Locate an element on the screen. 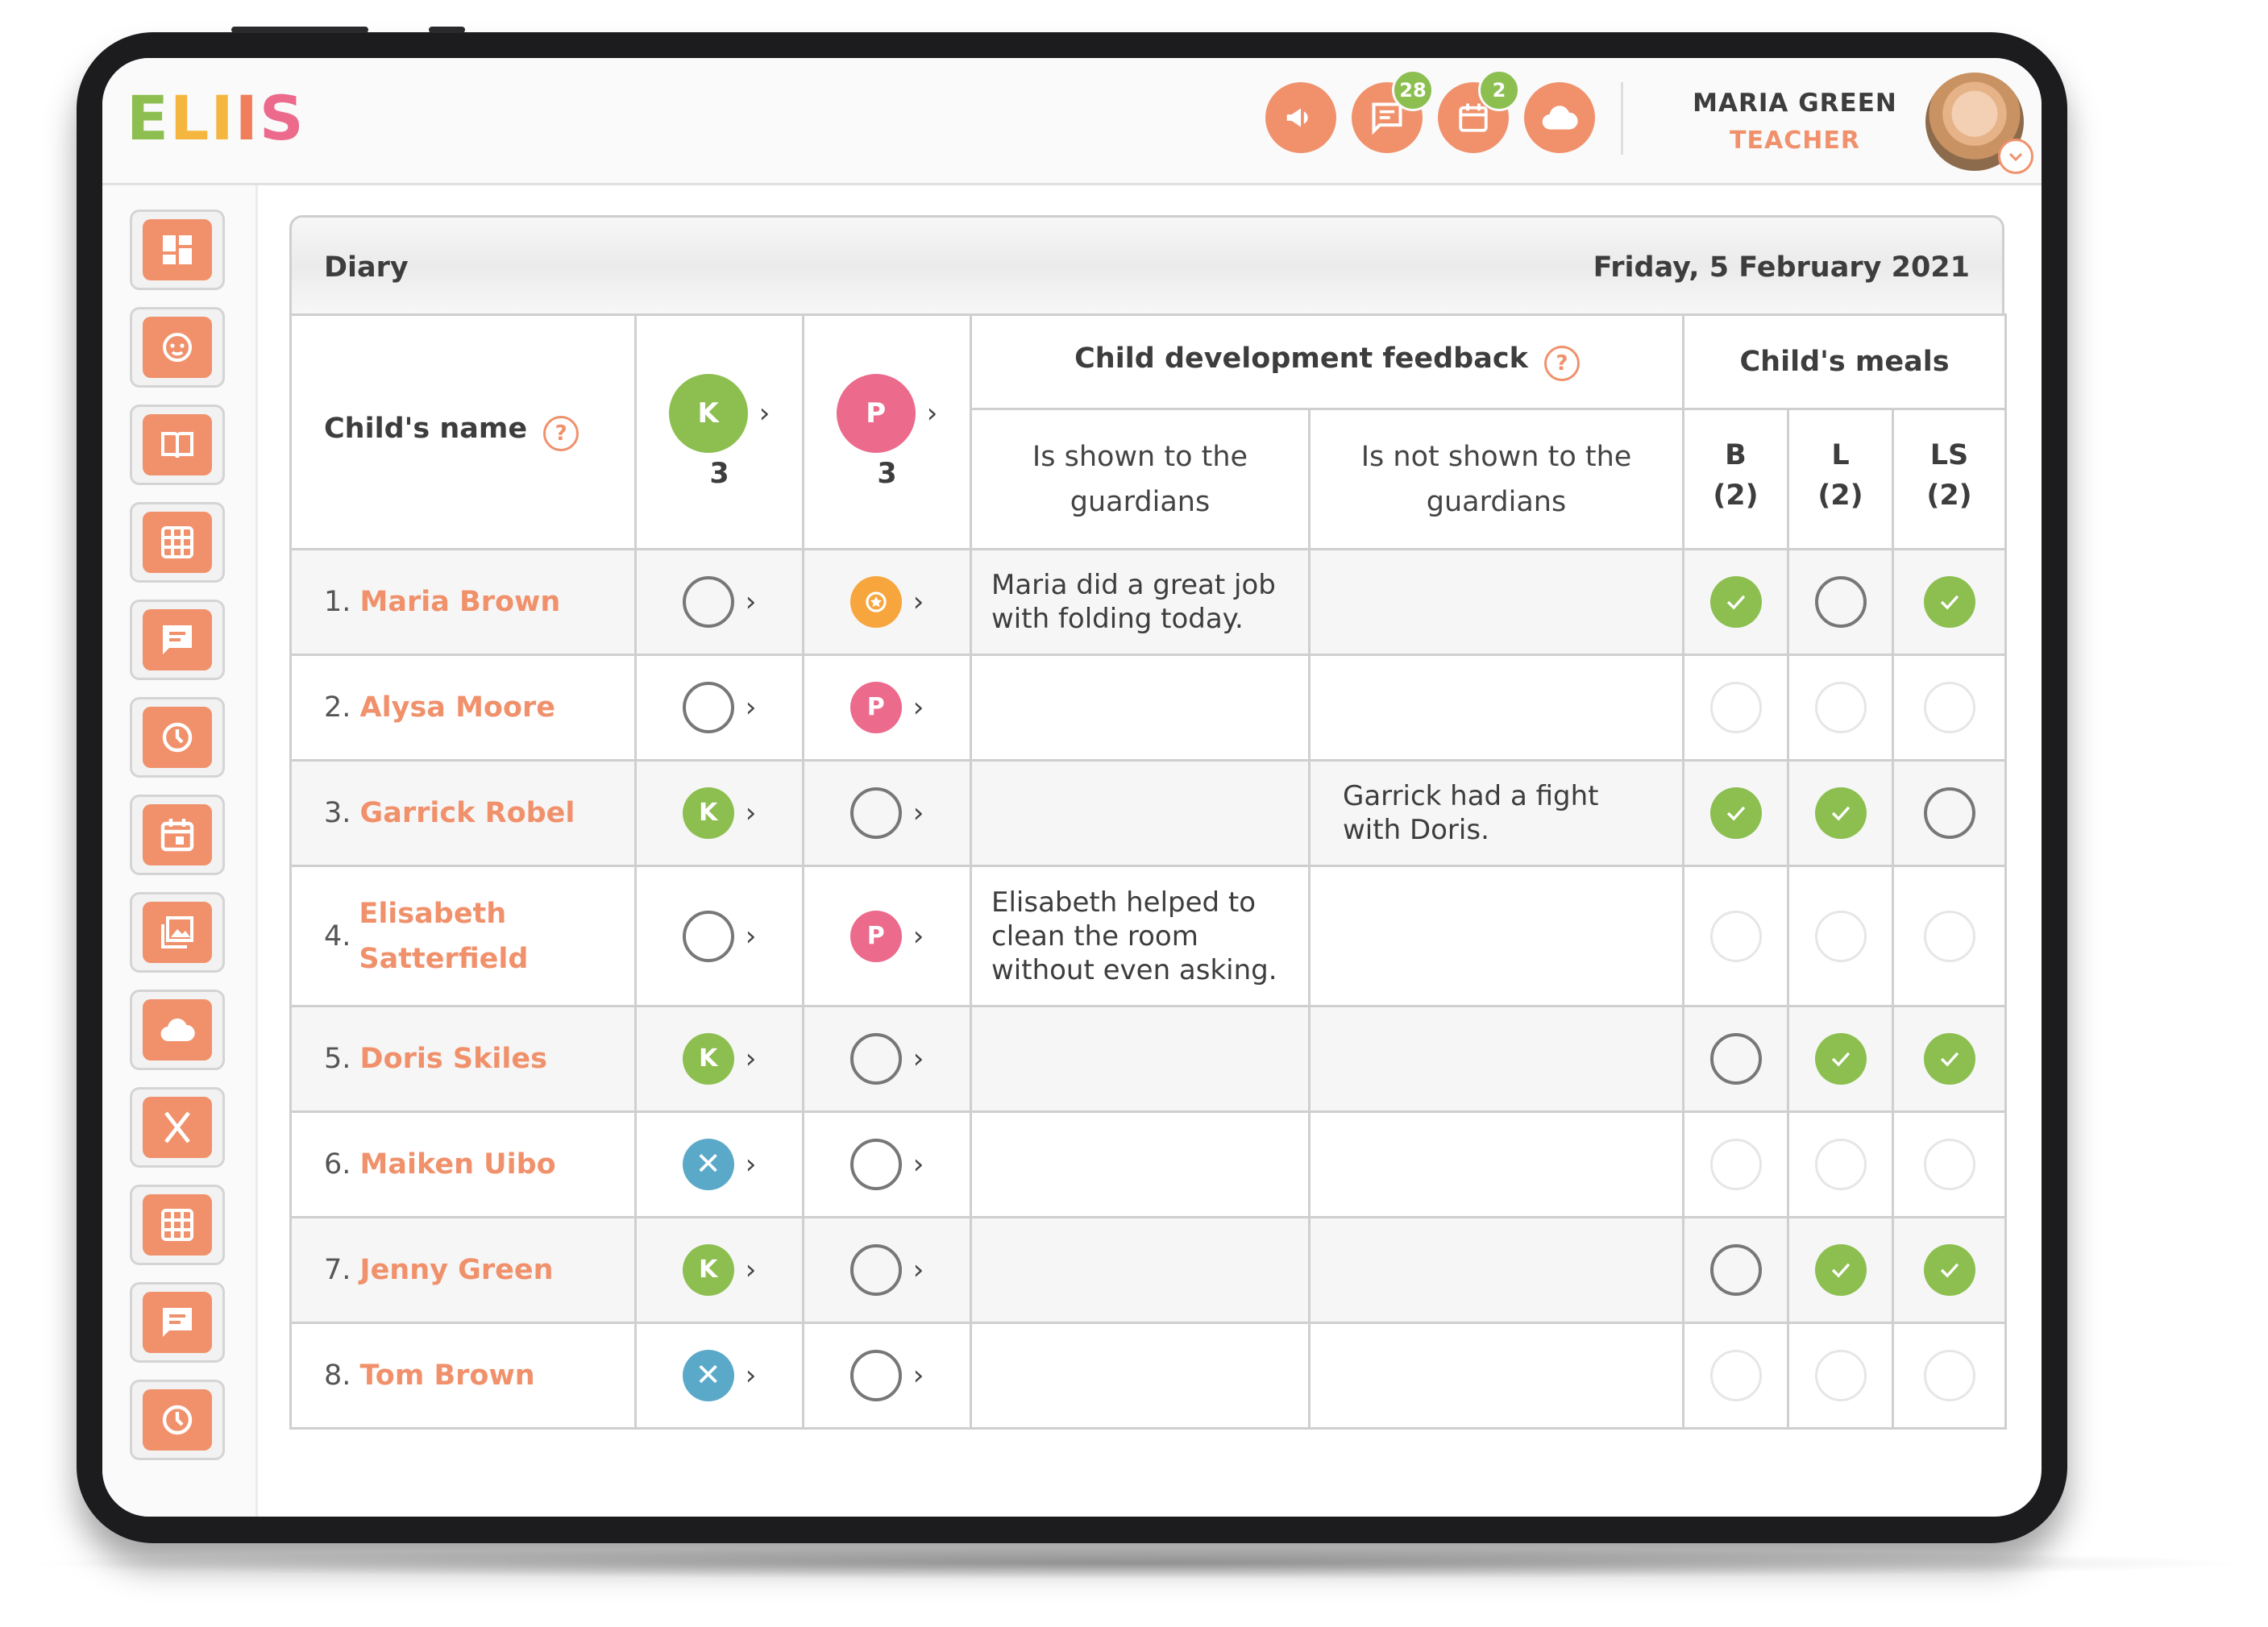 This screenshot has width=2268, height=1627. user-avatar is located at coordinates (1979, 123).